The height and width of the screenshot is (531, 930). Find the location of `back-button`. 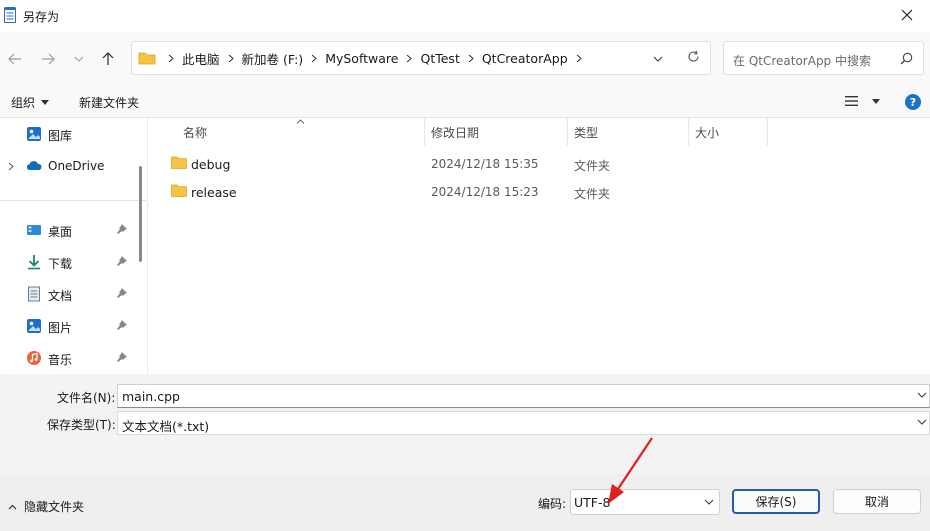

back-button is located at coordinates (15, 59).